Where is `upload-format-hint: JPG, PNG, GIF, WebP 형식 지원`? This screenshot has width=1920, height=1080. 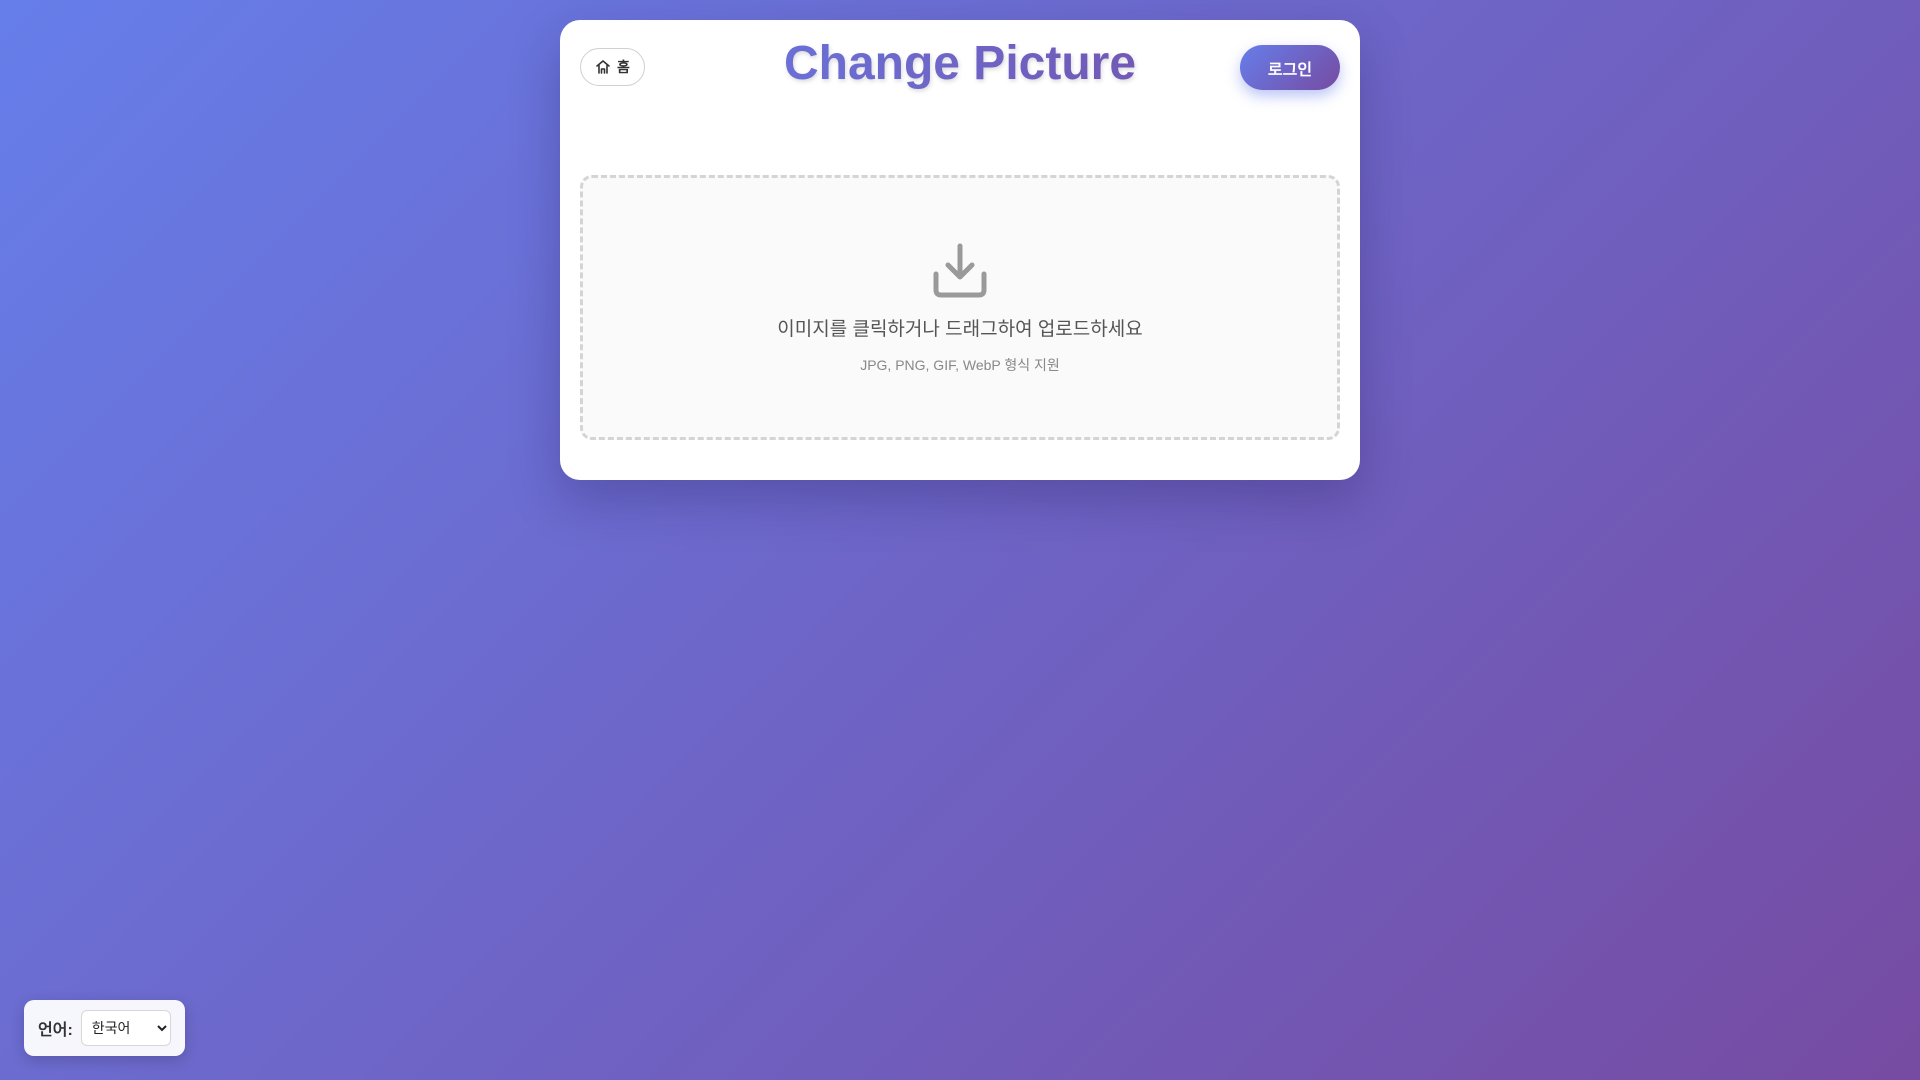
upload-format-hint: JPG, PNG, GIF, WebP 형식 지원 is located at coordinates (960, 365).